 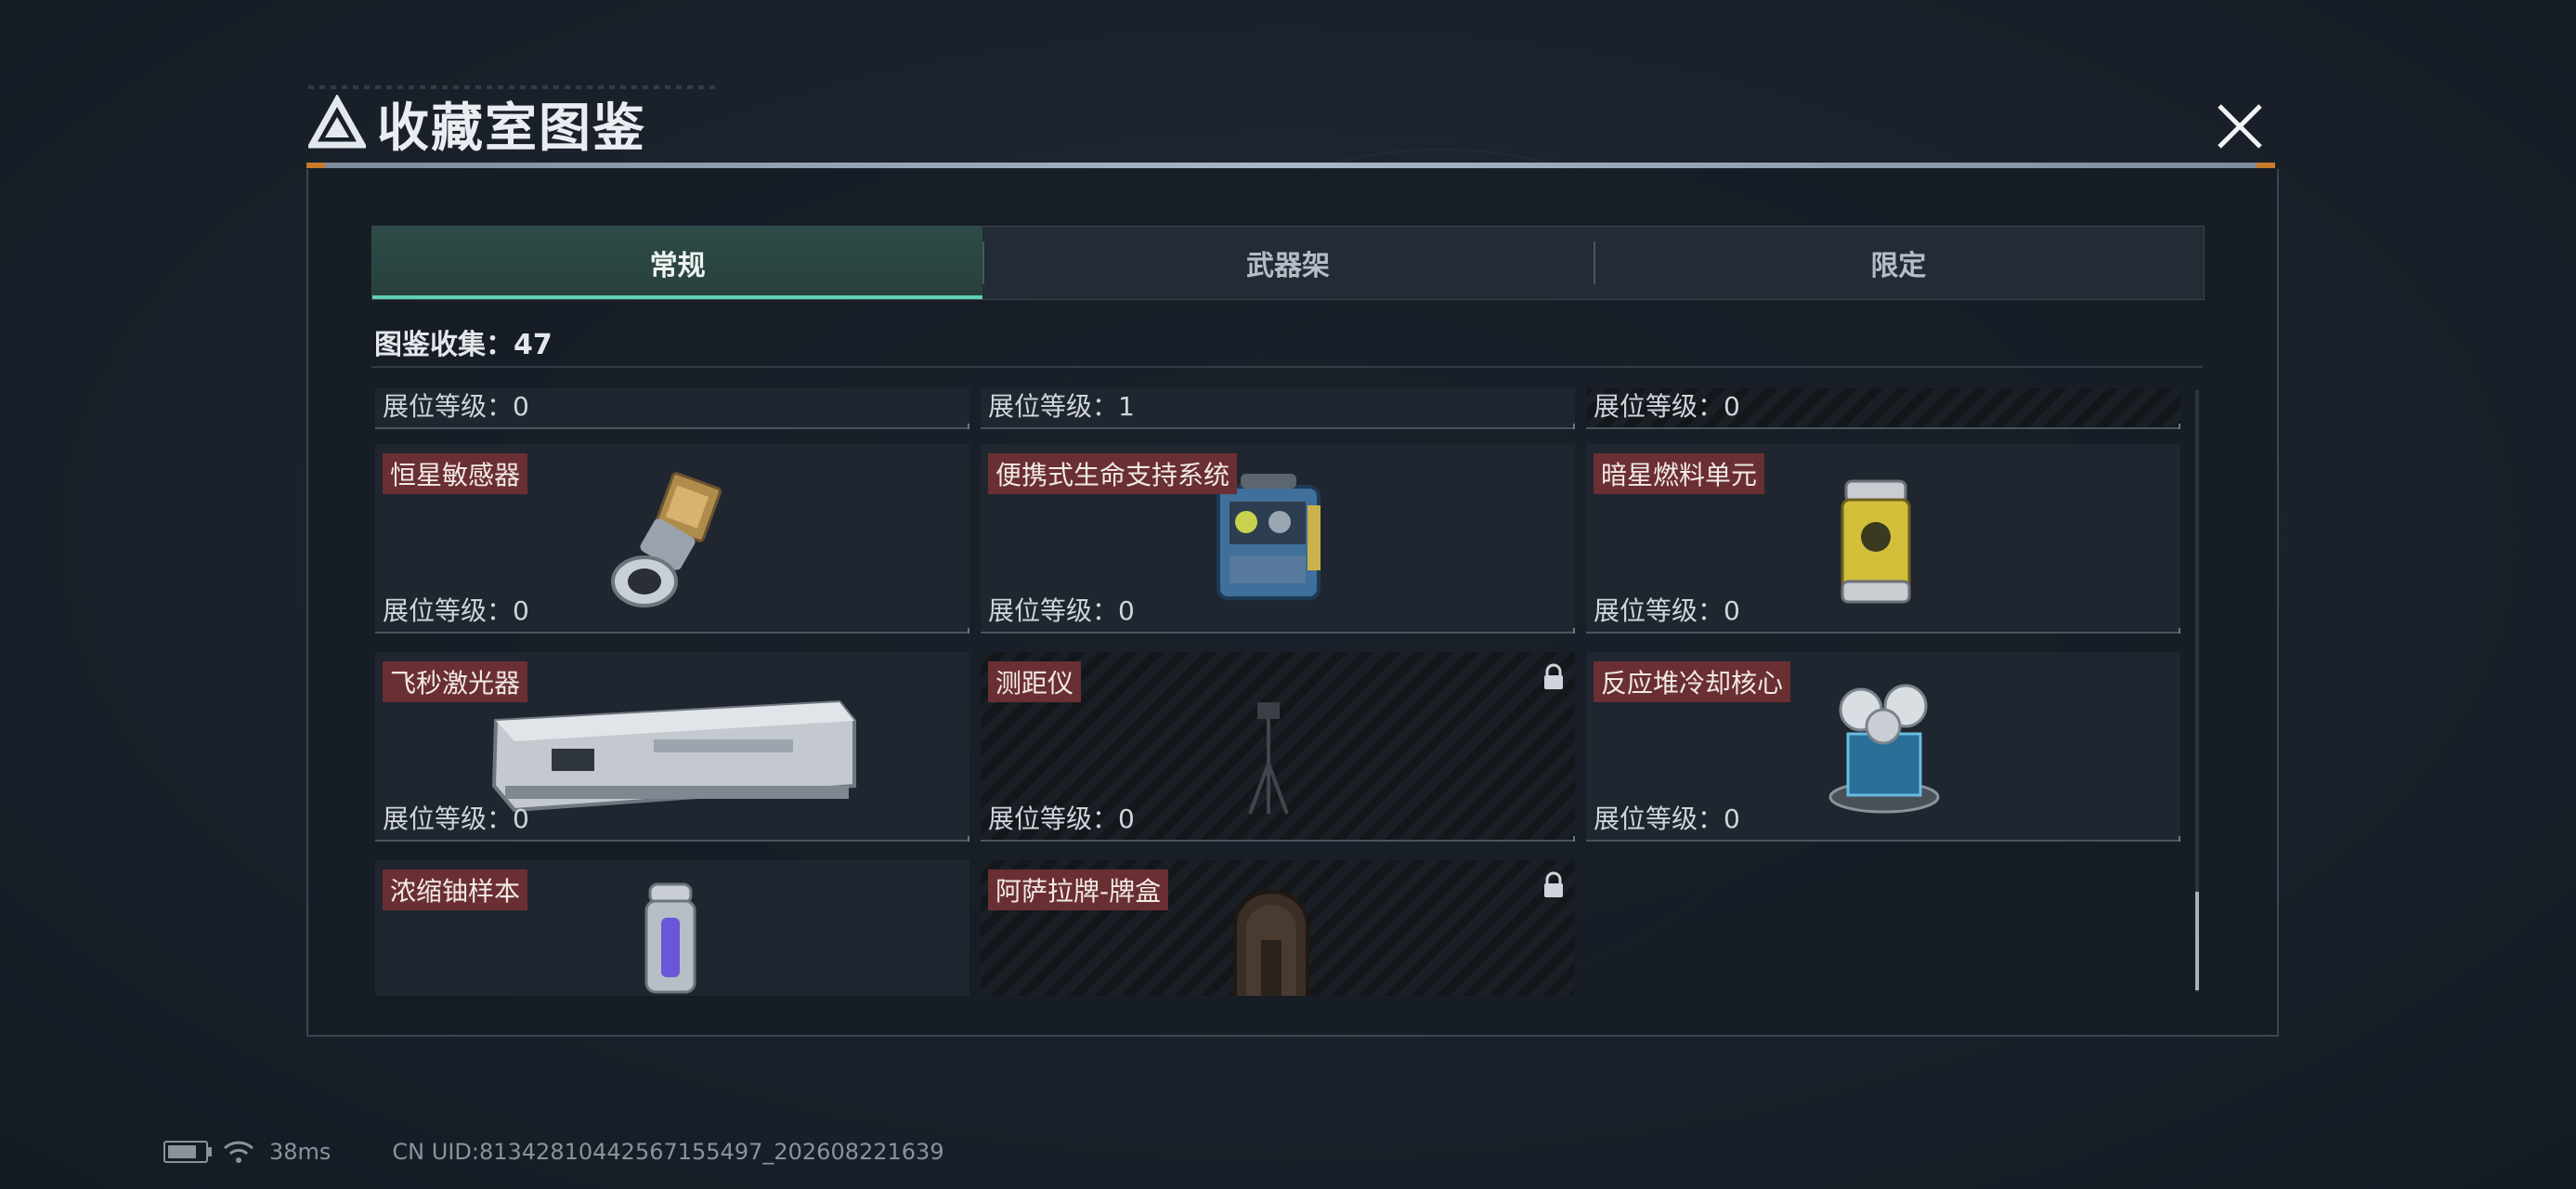 I want to click on item-card-uranium-sample: 浓缩铀样本, so click(x=672, y=928).